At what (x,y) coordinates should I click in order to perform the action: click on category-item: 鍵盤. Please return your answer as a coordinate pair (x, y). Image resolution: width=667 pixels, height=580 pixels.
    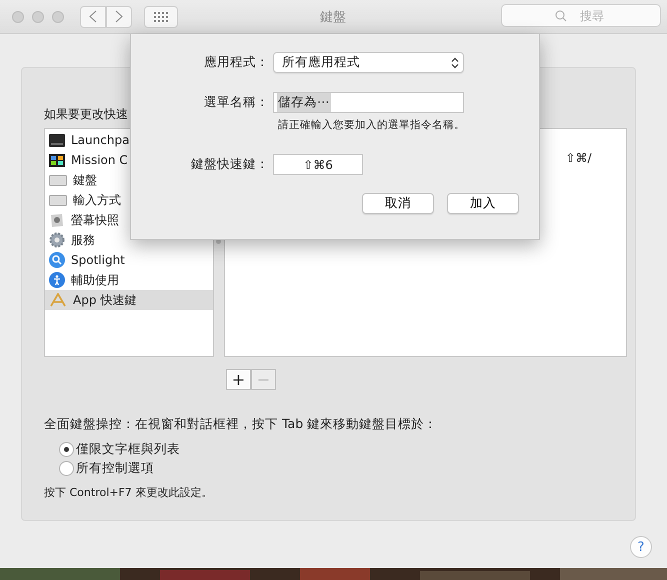
    Looking at the image, I should click on (129, 180).